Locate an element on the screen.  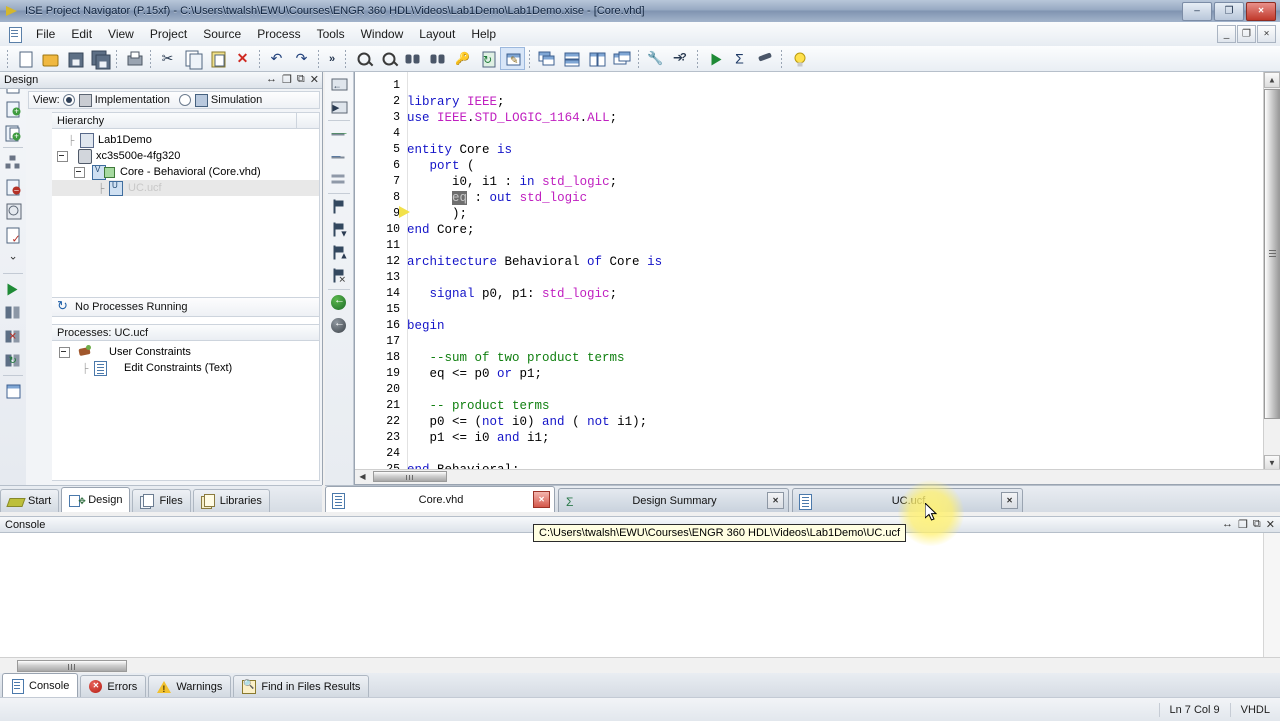
minimize-button: – is located at coordinates (1197, 11).